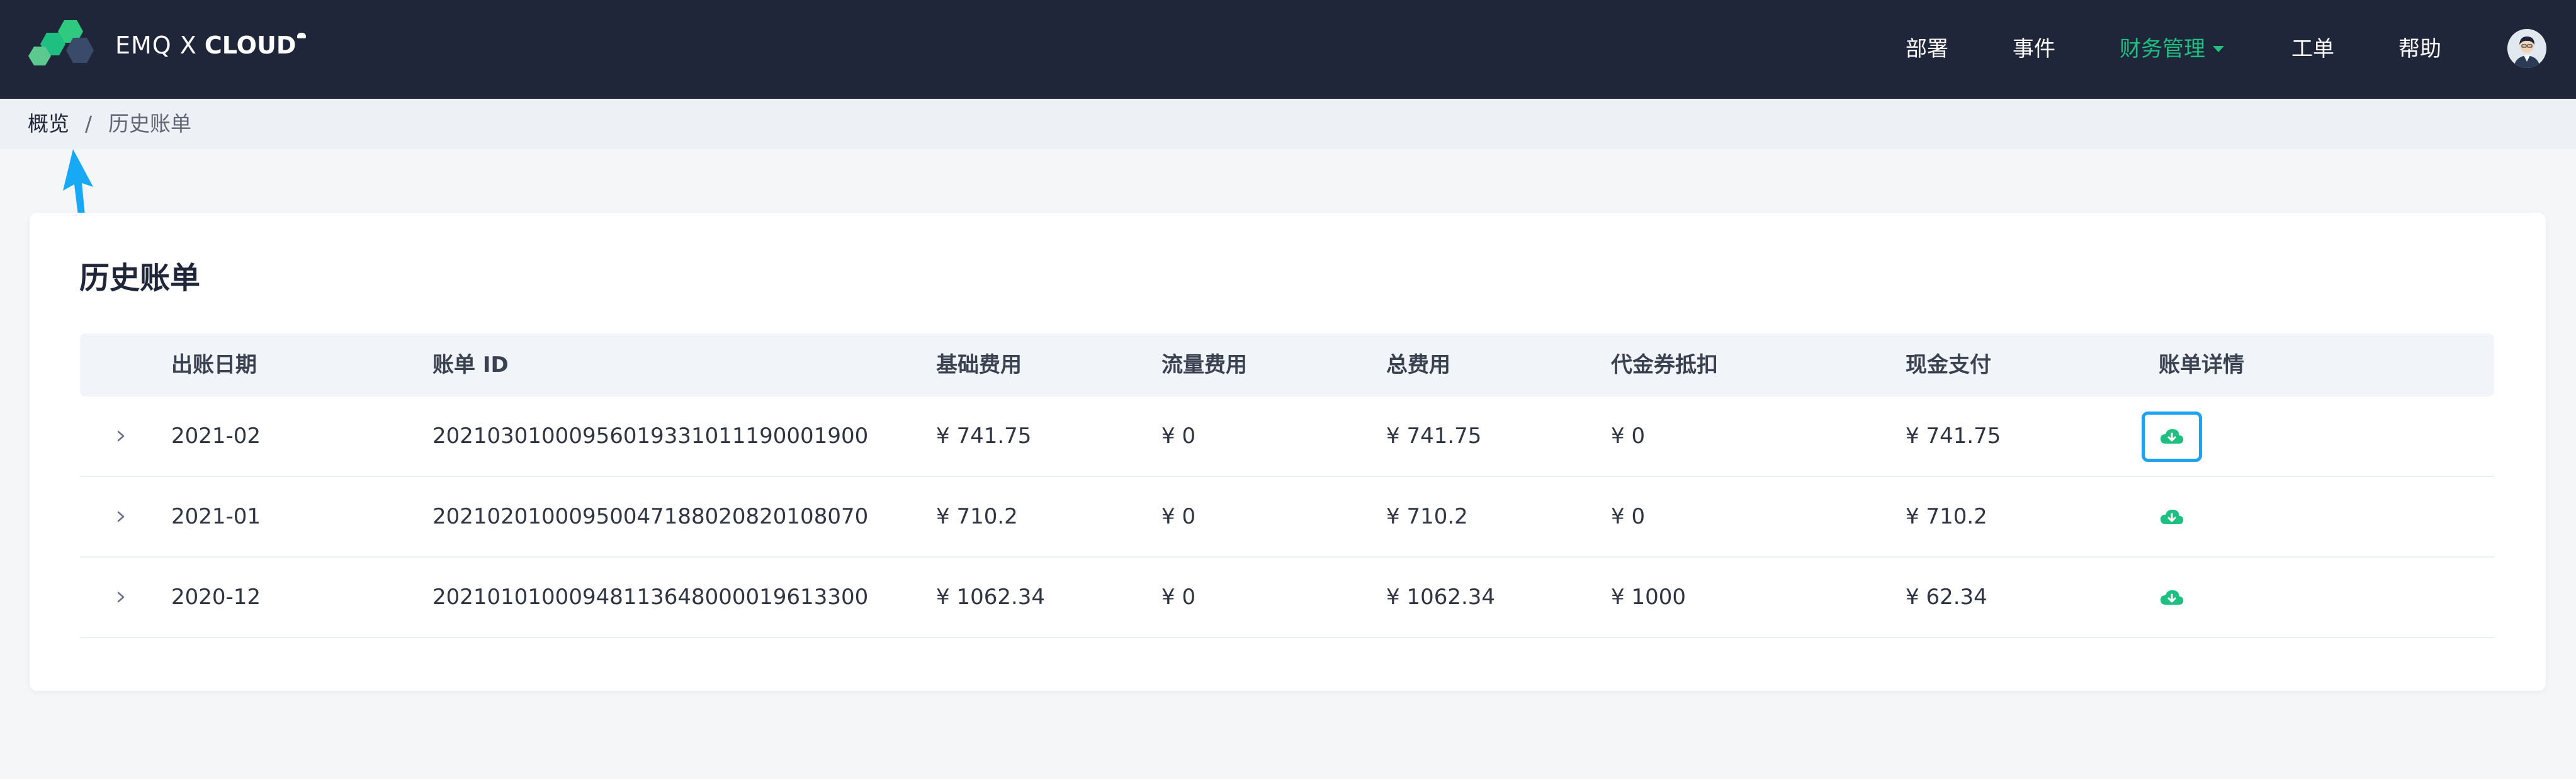 The width and height of the screenshot is (2576, 779). What do you see at coordinates (1946, 516) in the screenshot?
I see `cell-cash: ¥ 710.2` at bounding box center [1946, 516].